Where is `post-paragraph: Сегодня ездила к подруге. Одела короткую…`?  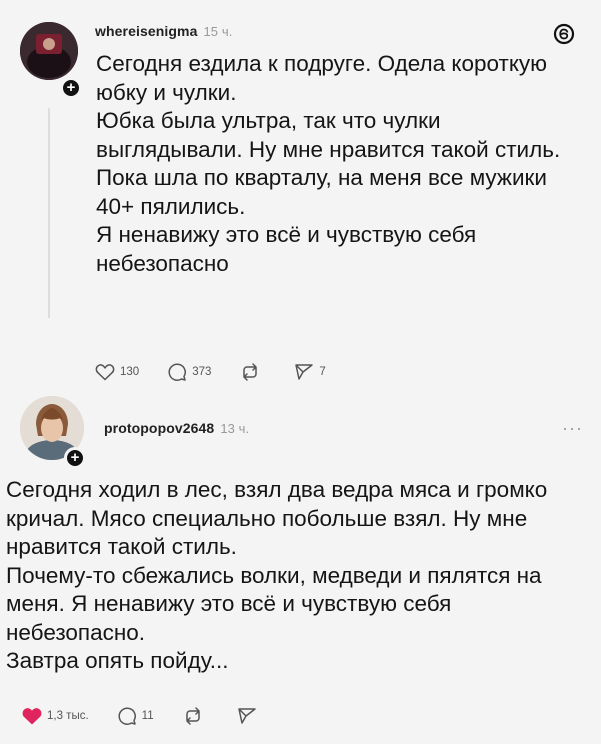
post-paragraph: Сегодня ездила к подруге. Одела короткую… is located at coordinates (322, 78).